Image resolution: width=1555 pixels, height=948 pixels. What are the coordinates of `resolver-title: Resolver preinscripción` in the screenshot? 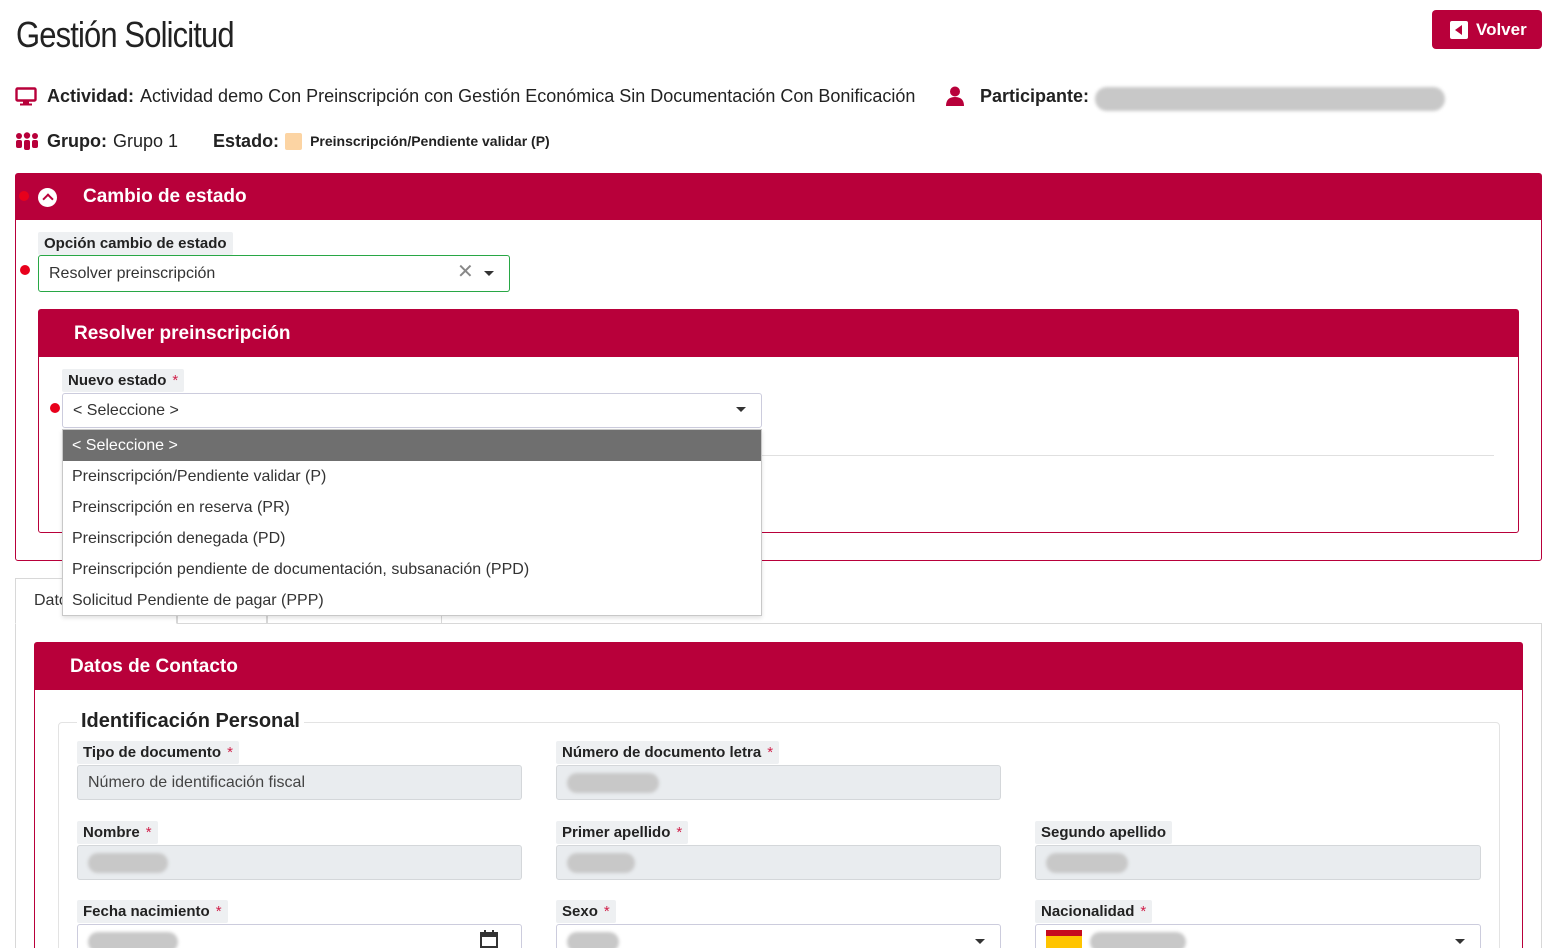 It's located at (182, 333).